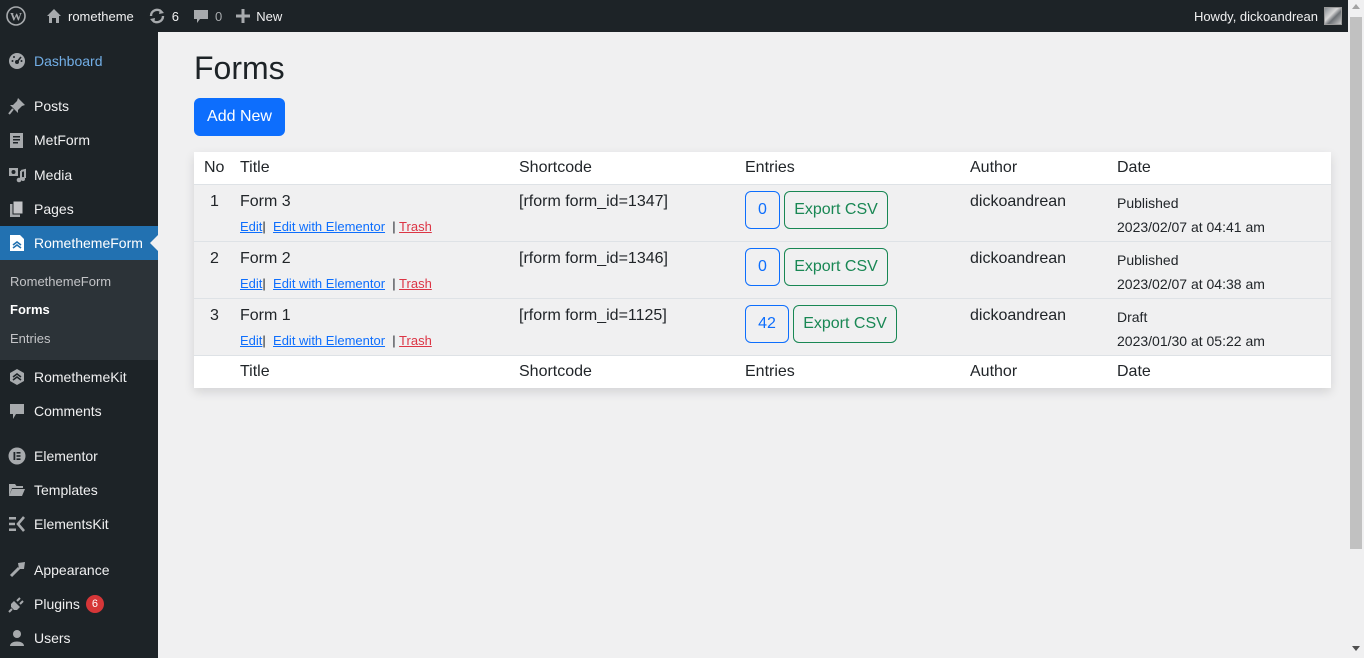 The height and width of the screenshot is (658, 1364). I want to click on admin-bar: W rometheme 6 0 New Howdy, dickoandrean, so click(674, 16).